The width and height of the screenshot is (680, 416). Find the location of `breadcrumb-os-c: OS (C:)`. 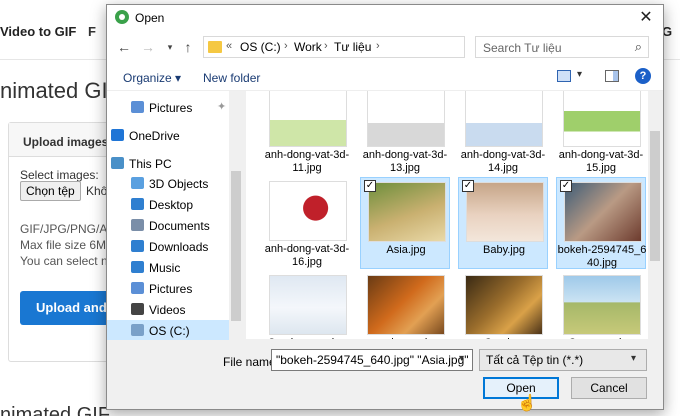

breadcrumb-os-c: OS (C:) is located at coordinates (260, 47).